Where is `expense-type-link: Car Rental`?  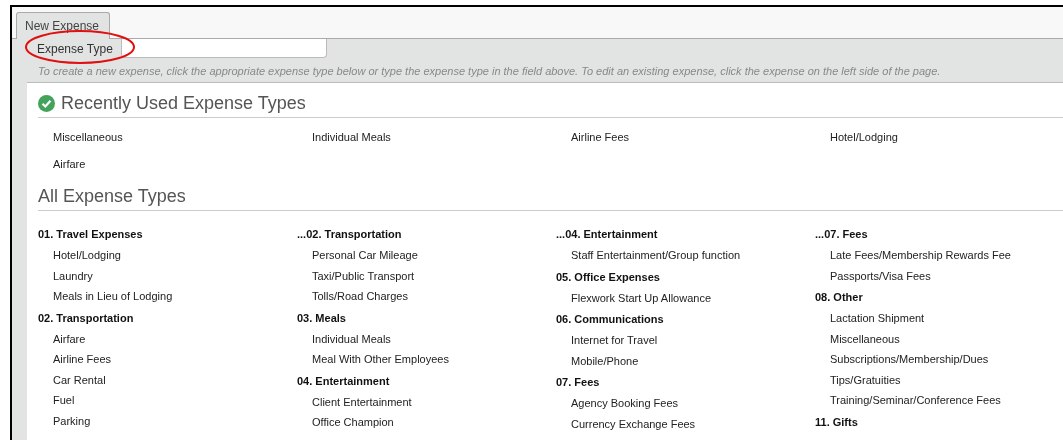
expense-type-link: Car Rental is located at coordinates (72, 379).